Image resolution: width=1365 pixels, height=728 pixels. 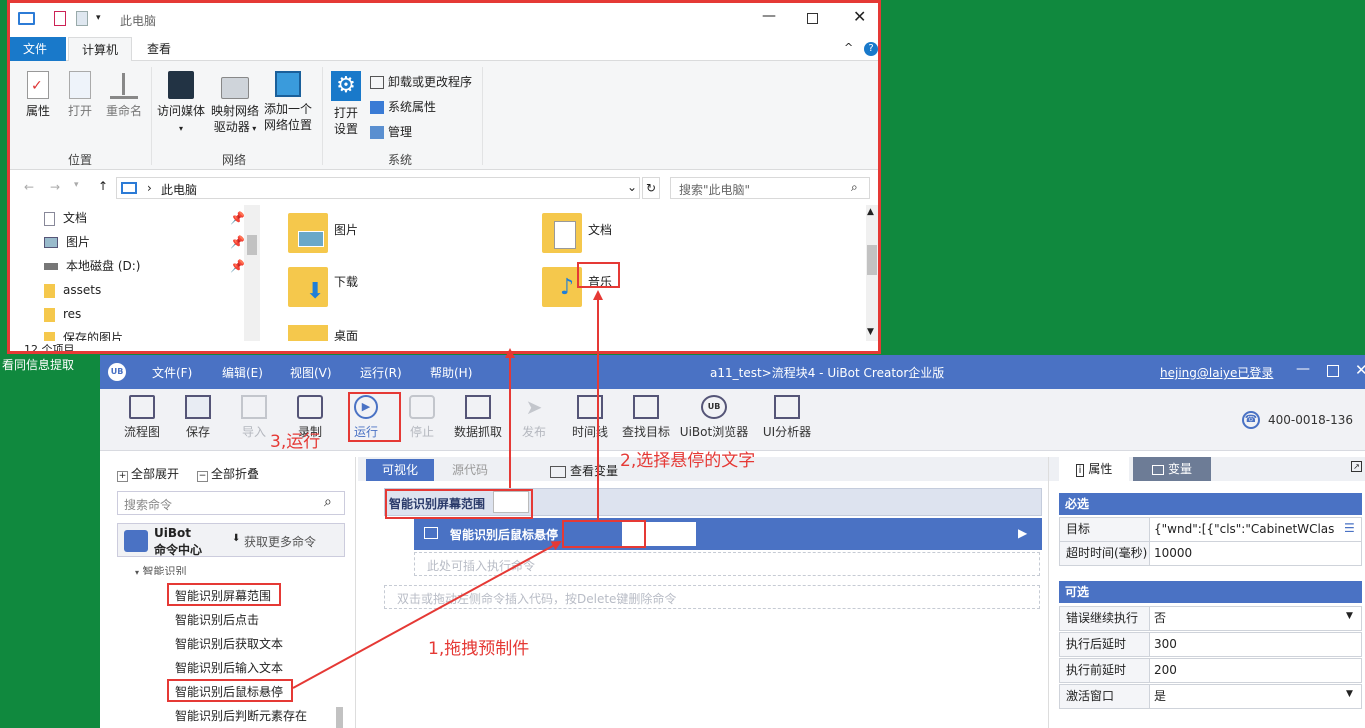 What do you see at coordinates (427, 615) in the screenshot?
I see `arrow-drag-to-editor` at bounding box center [427, 615].